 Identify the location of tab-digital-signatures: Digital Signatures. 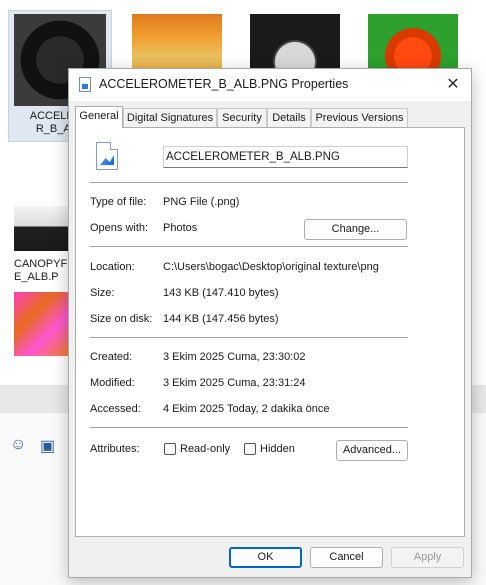
(170, 117).